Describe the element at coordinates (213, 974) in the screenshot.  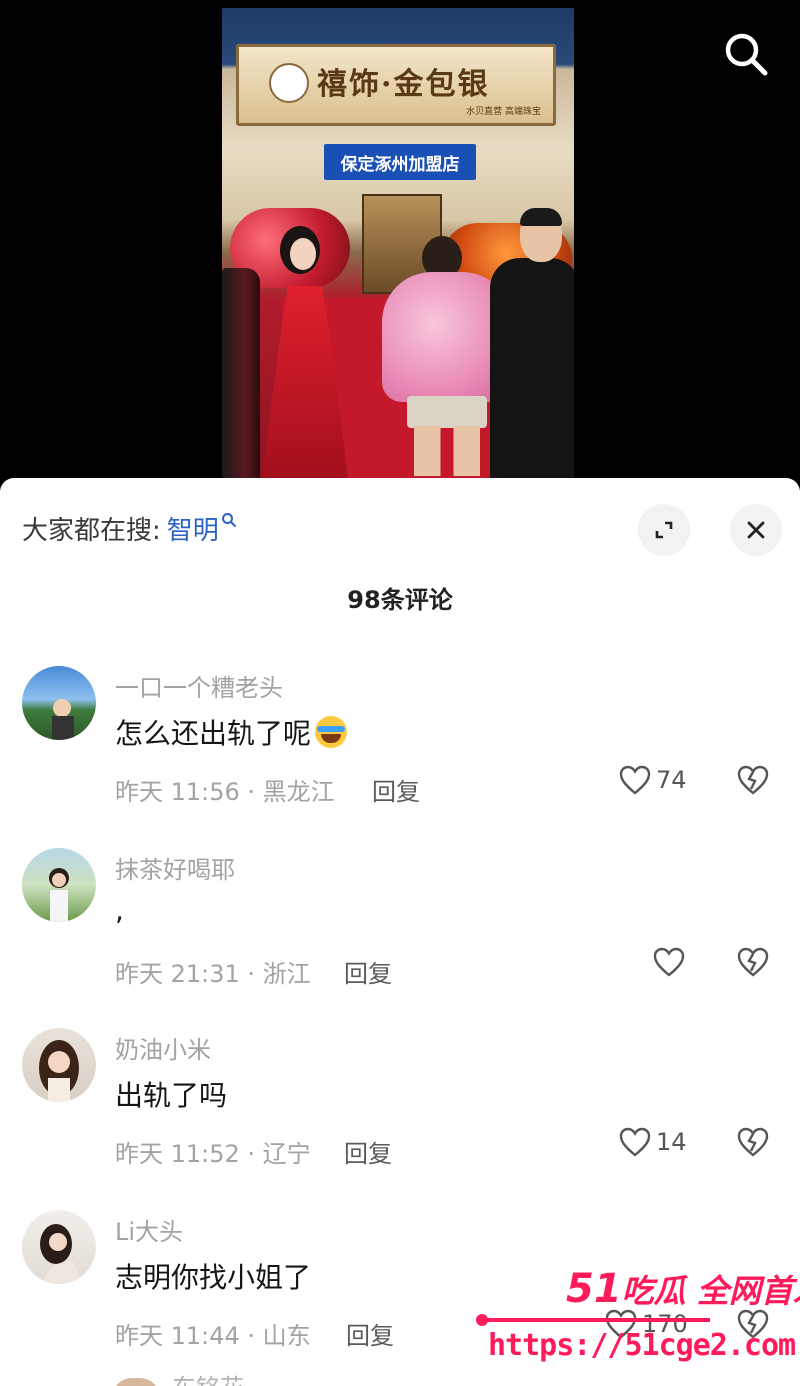
I see `comment-meta: 昨天 21:31 · 浙江` at that location.